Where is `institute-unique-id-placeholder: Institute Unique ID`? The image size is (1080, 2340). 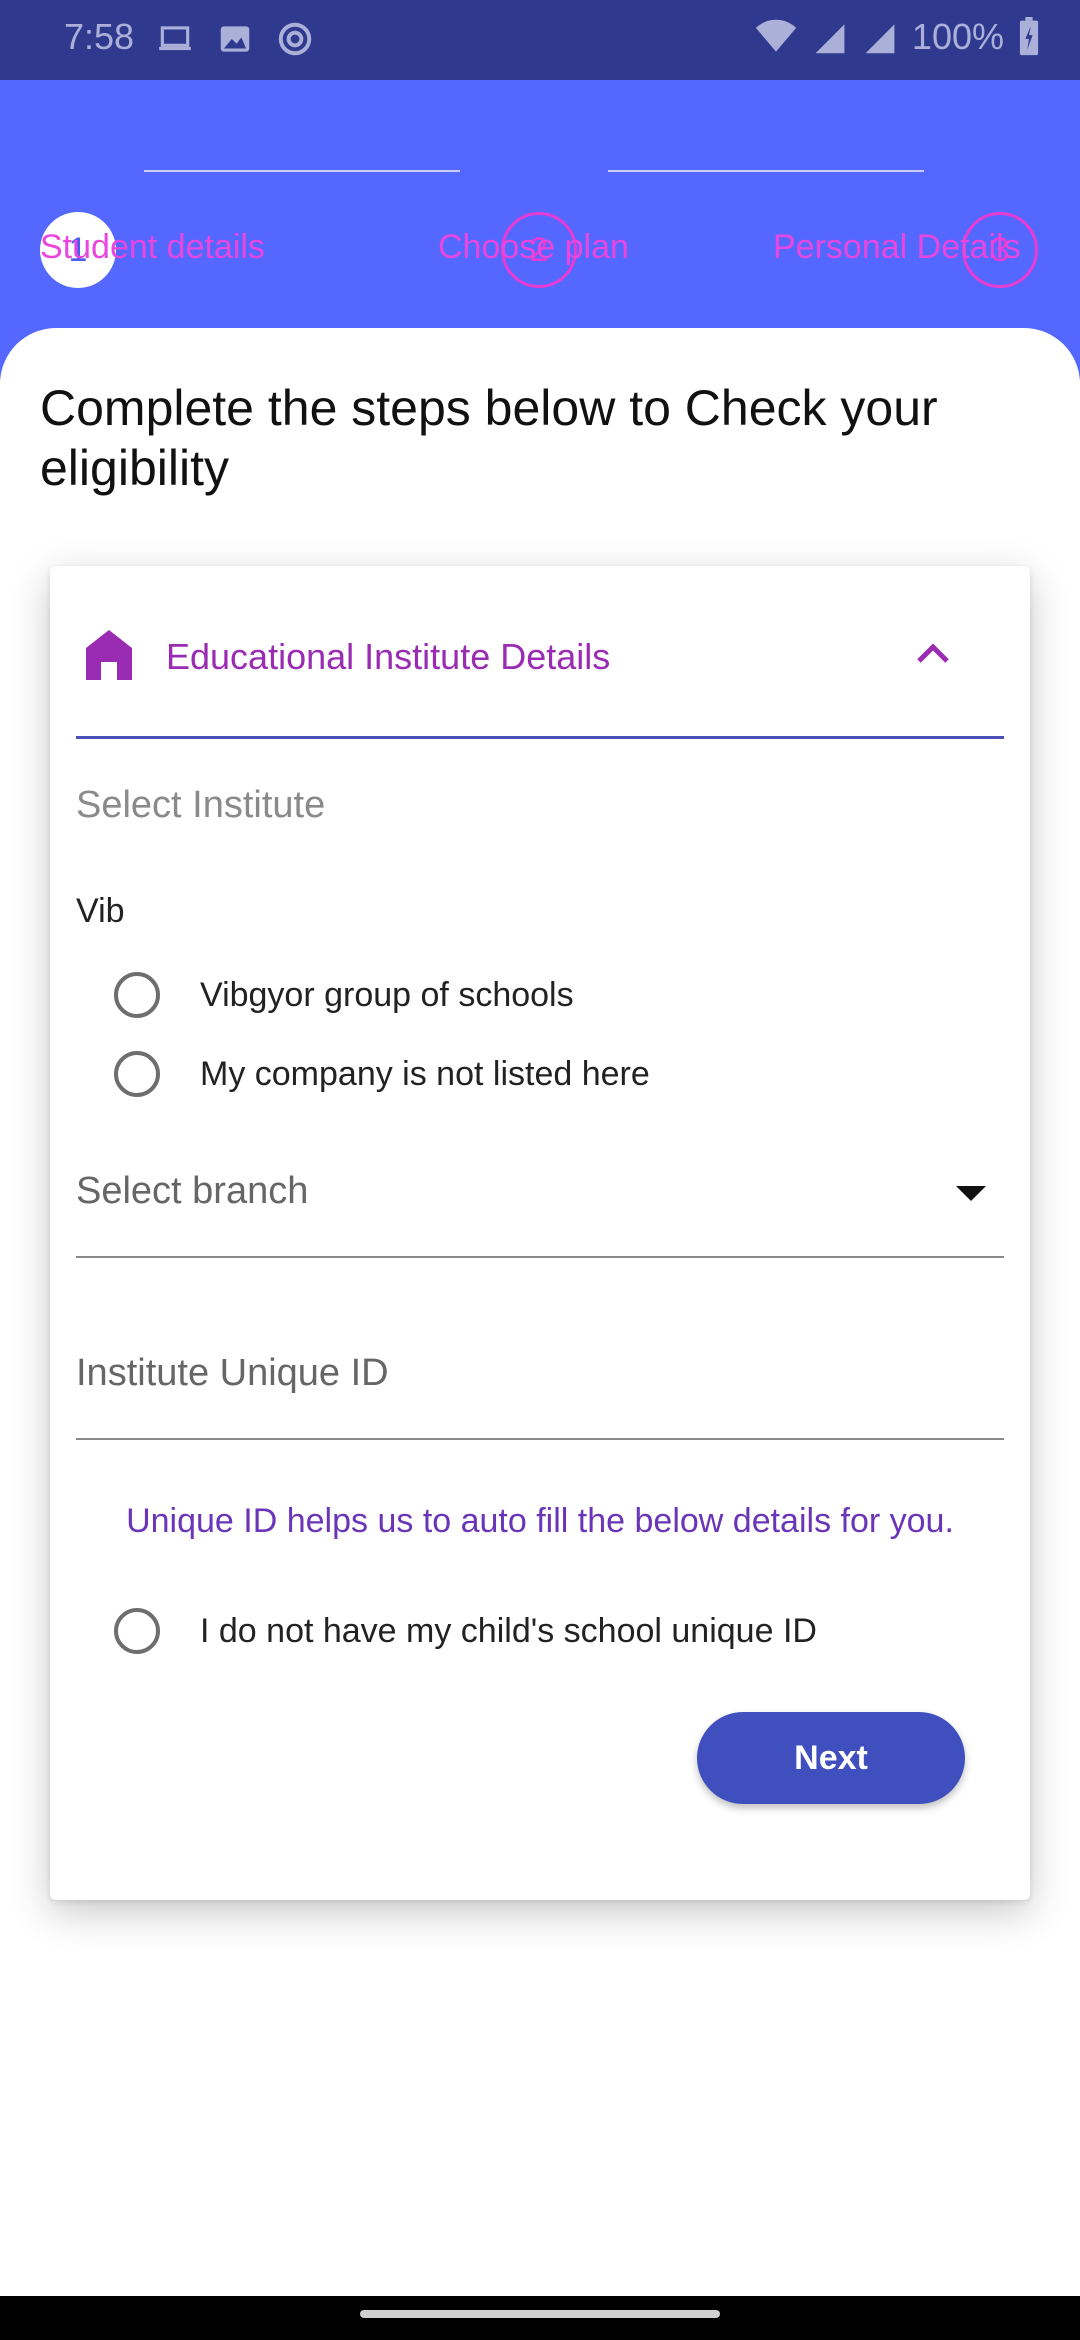
institute-unique-id-placeholder: Institute Unique ID is located at coordinates (232, 1373).